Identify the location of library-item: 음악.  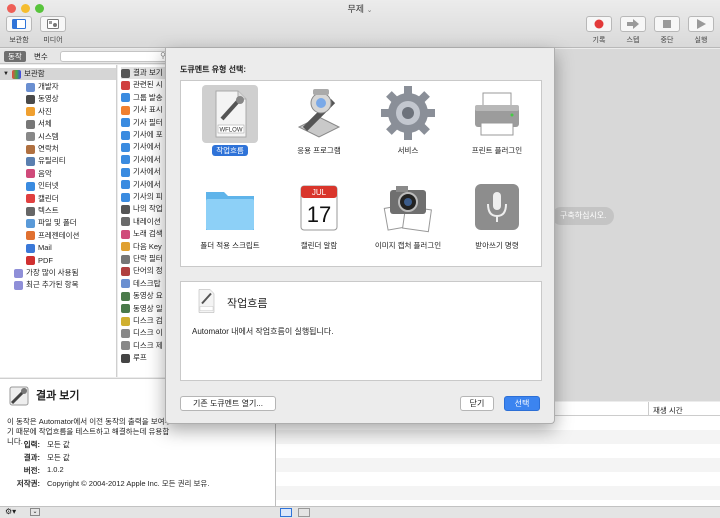
(39, 174).